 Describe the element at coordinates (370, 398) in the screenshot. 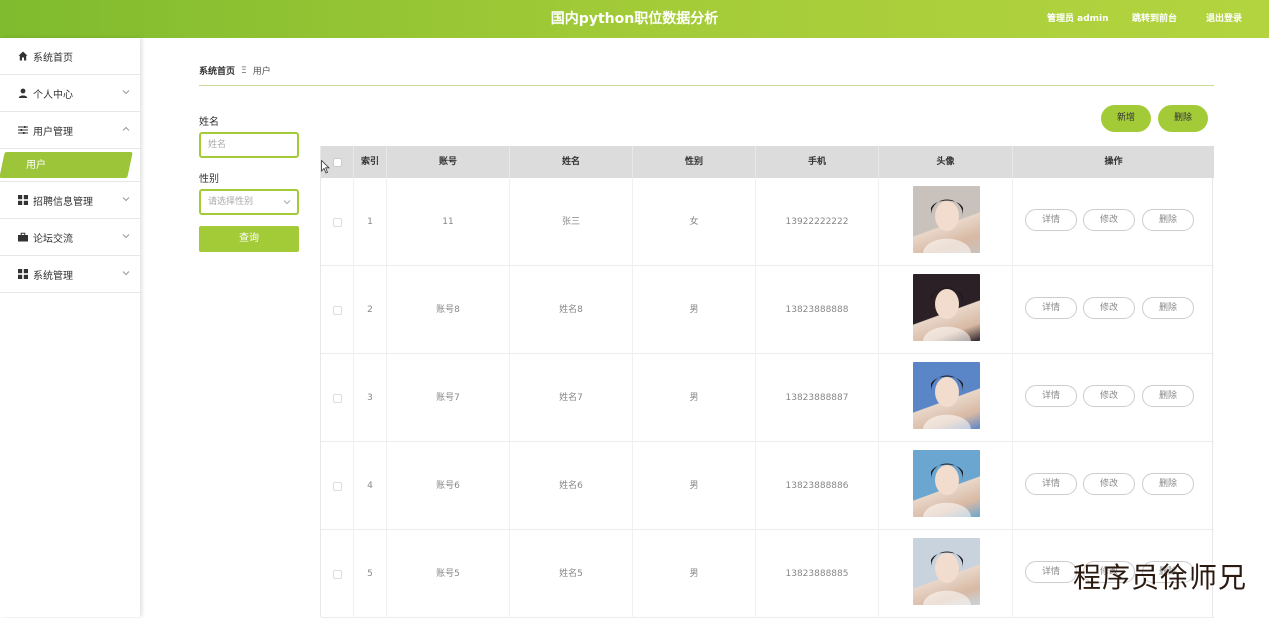

I see `cell-index: 3` at that location.